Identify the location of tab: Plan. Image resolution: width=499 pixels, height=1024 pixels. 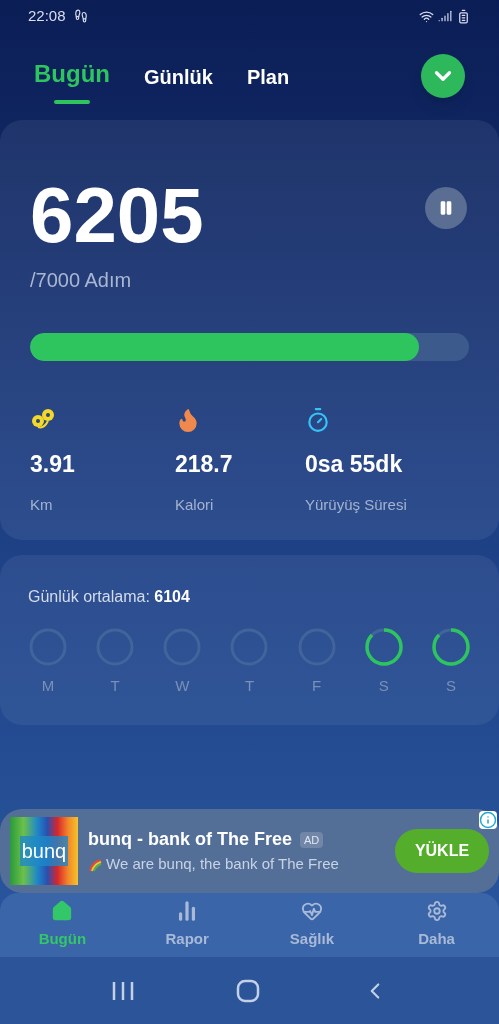
(268, 79).